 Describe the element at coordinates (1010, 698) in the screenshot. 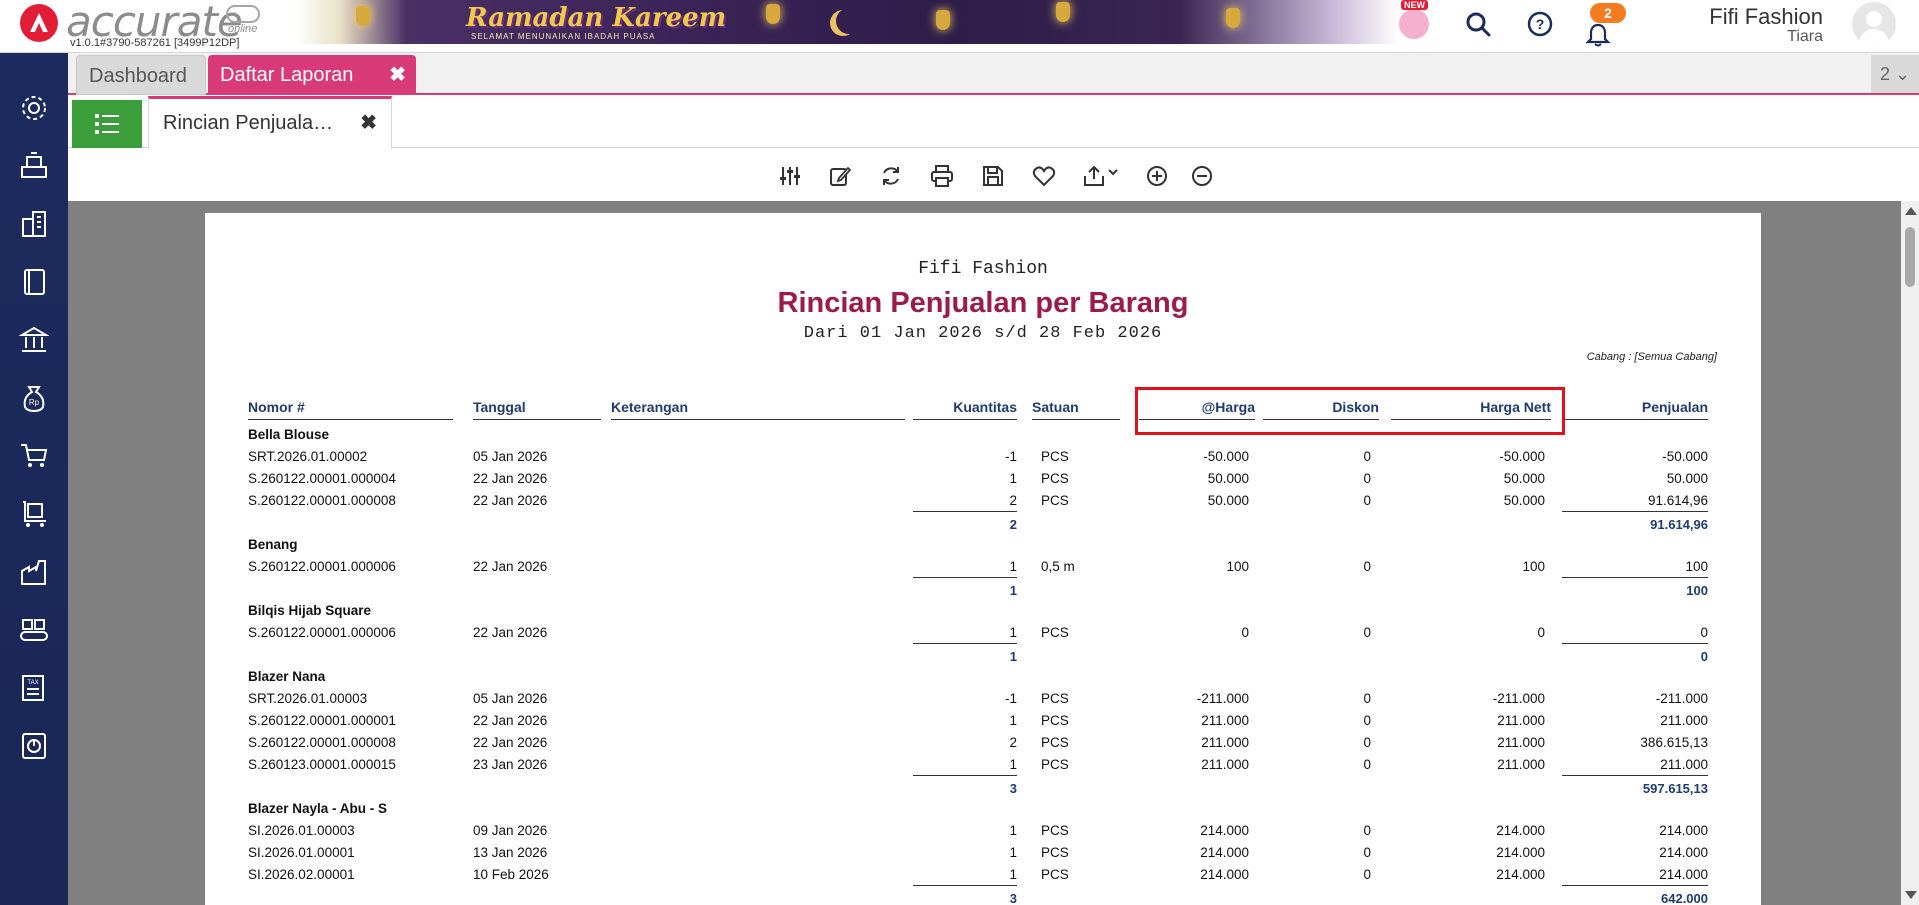

I see `cell-kuantitas: -1` at that location.